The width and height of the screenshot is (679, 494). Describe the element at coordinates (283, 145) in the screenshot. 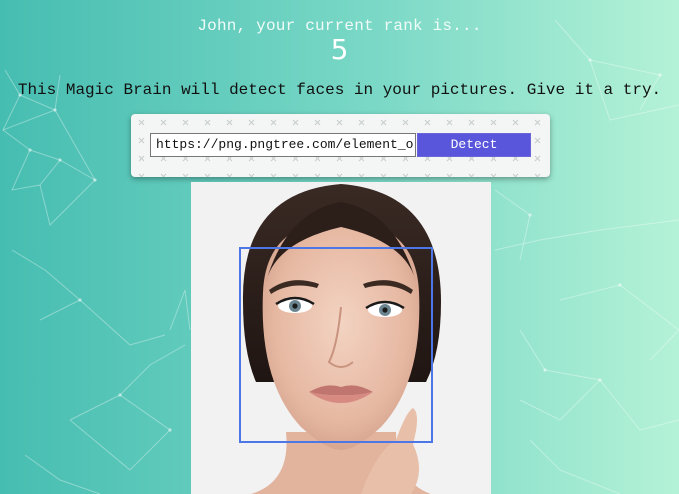

I see `image-url-input: https://png.pngtree.com/element_orig` at that location.